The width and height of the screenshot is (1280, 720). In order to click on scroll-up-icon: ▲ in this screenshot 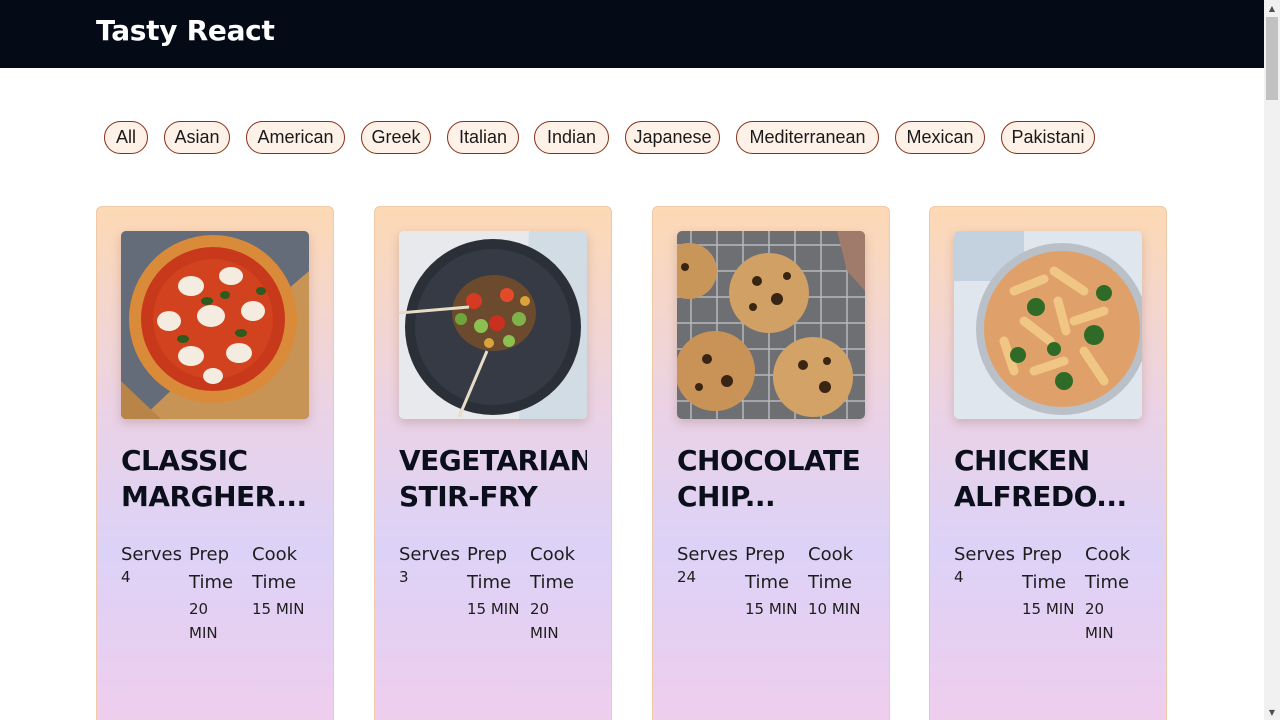, I will do `click(1272, 8)`.